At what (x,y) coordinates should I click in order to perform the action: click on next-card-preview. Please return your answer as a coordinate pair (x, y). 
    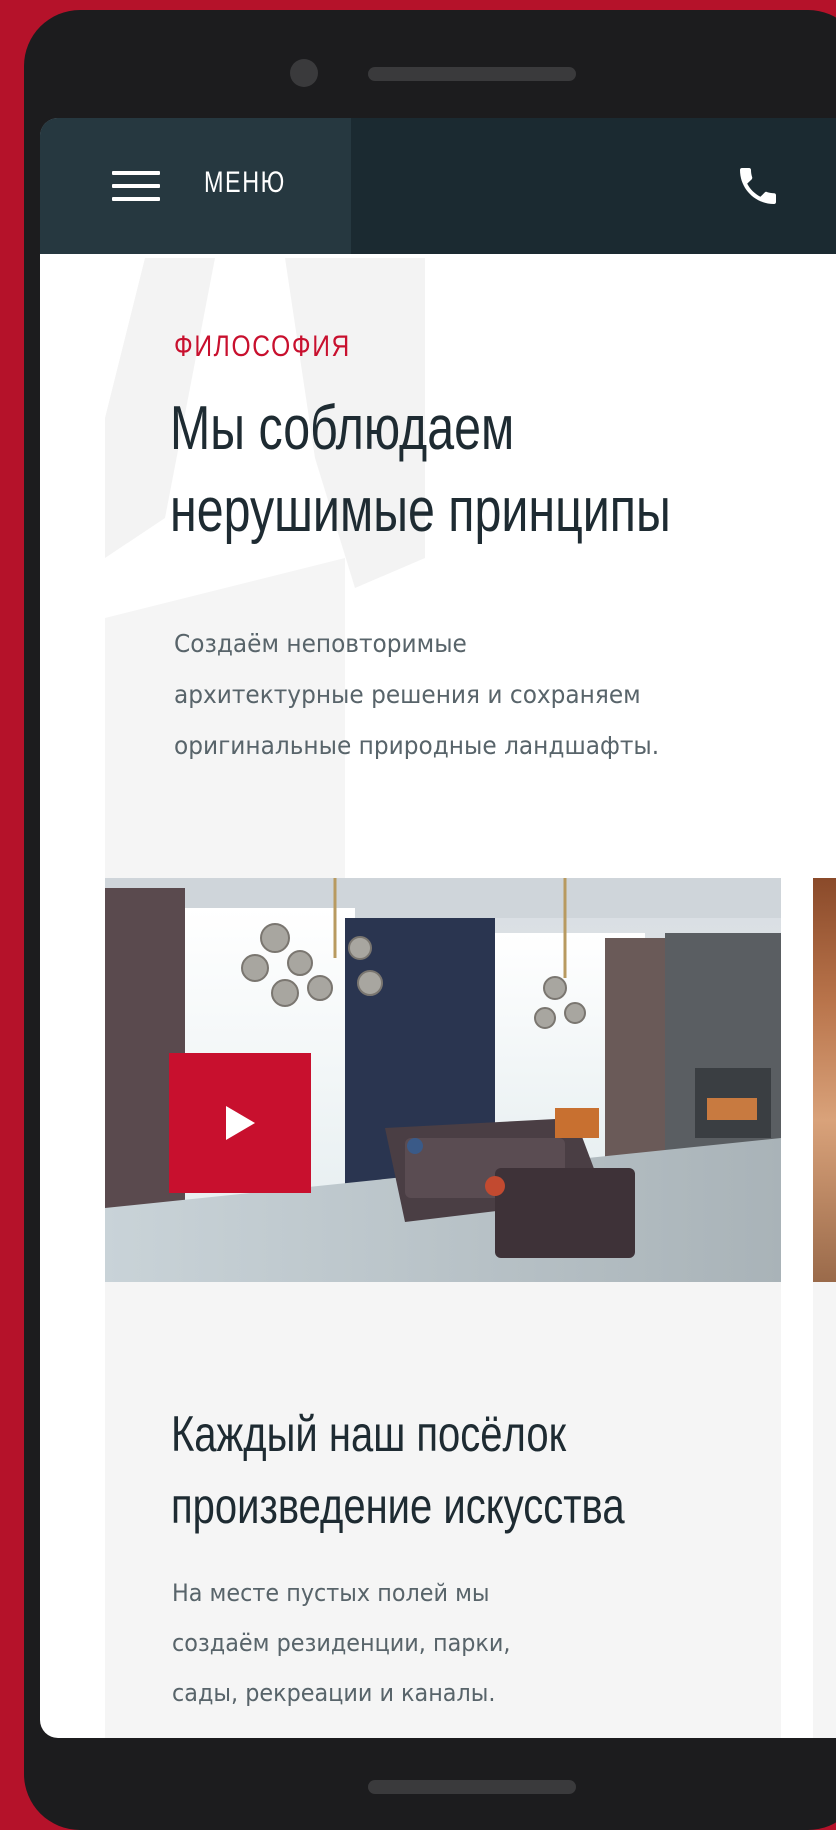
    Looking at the image, I should click on (824, 1080).